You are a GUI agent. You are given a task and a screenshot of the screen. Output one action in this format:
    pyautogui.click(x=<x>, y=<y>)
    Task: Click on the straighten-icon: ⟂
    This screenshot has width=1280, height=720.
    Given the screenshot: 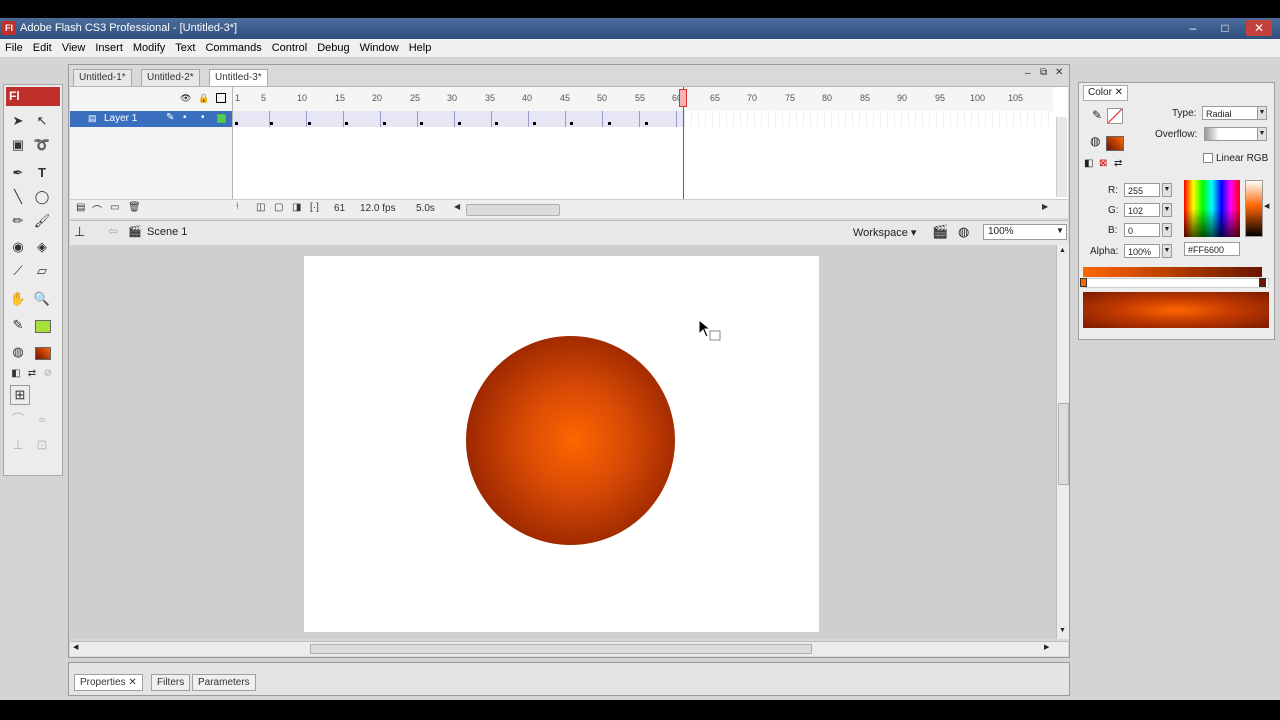 What is the action you would take?
    pyautogui.click(x=18, y=445)
    